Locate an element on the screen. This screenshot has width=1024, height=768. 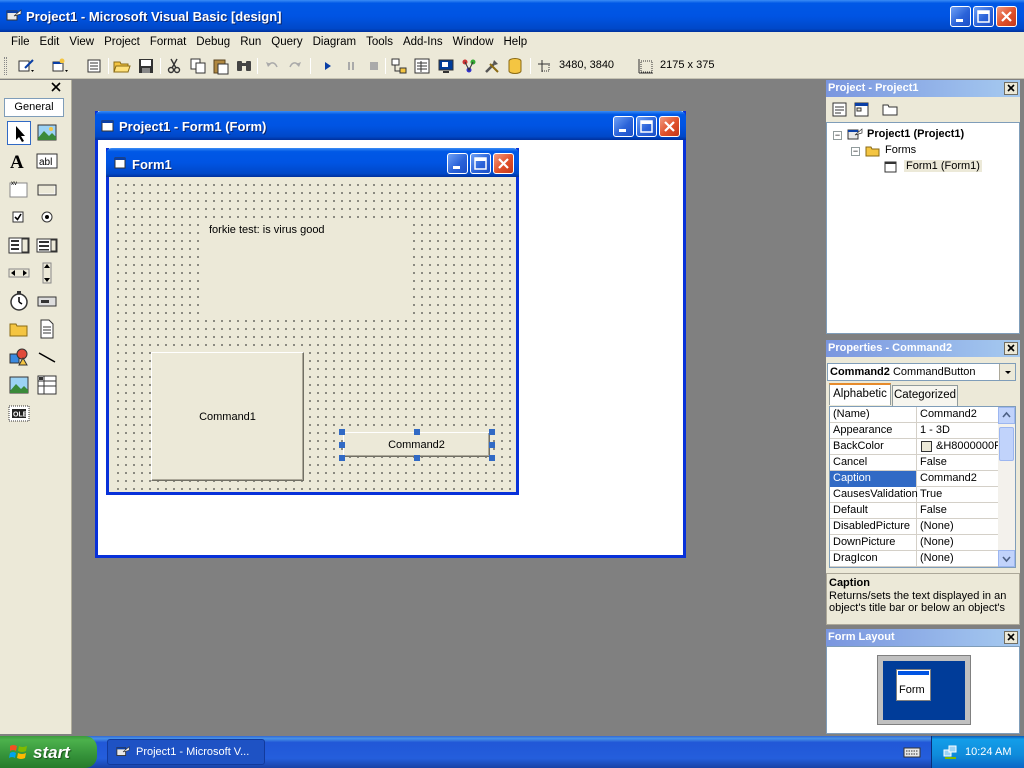
tool-frame: xv is located at coordinates (19, 189).